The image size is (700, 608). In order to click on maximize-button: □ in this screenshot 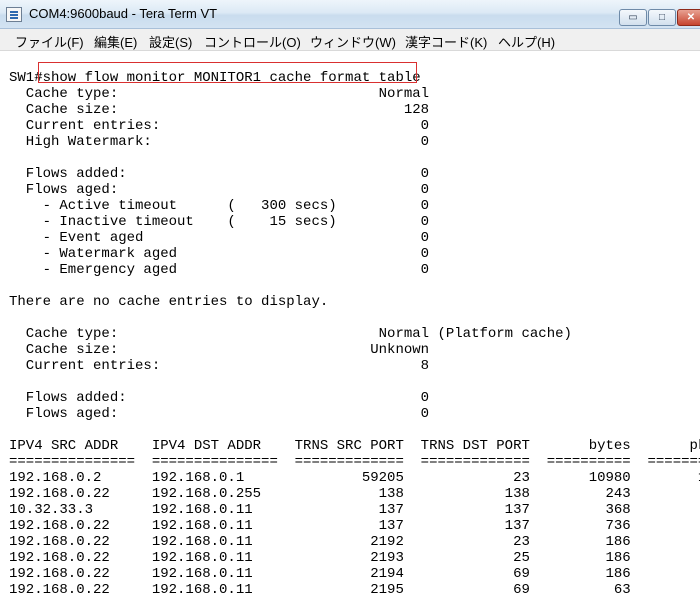, I will do `click(662, 17)`.